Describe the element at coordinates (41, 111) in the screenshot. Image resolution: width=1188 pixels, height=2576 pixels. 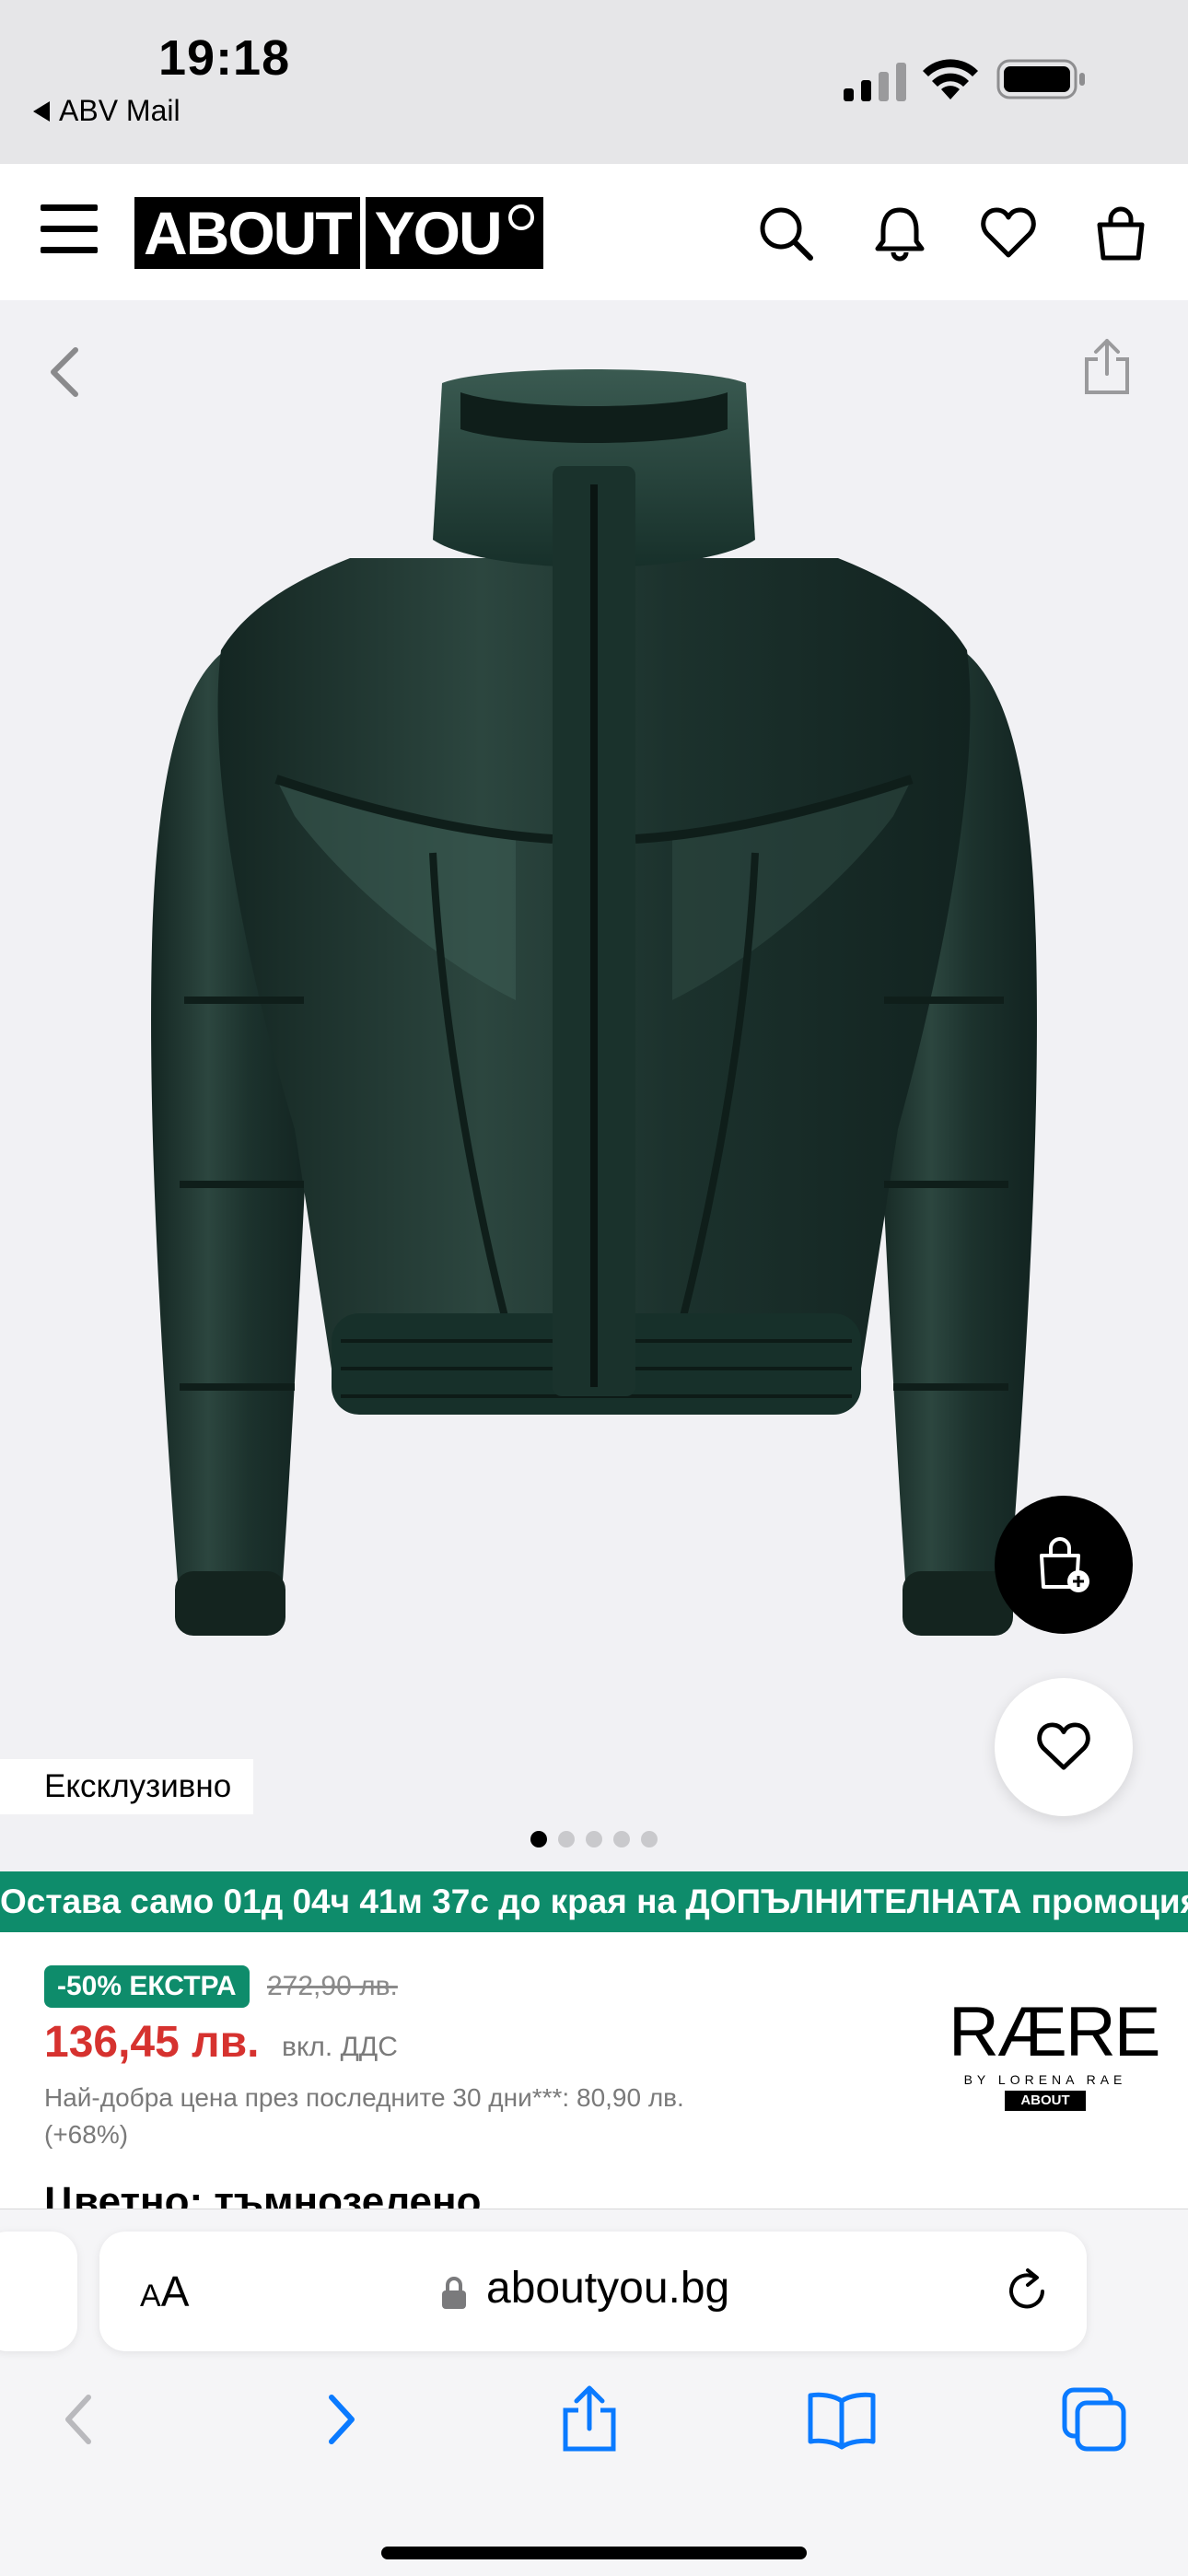
I see `back-triangle-icon` at that location.